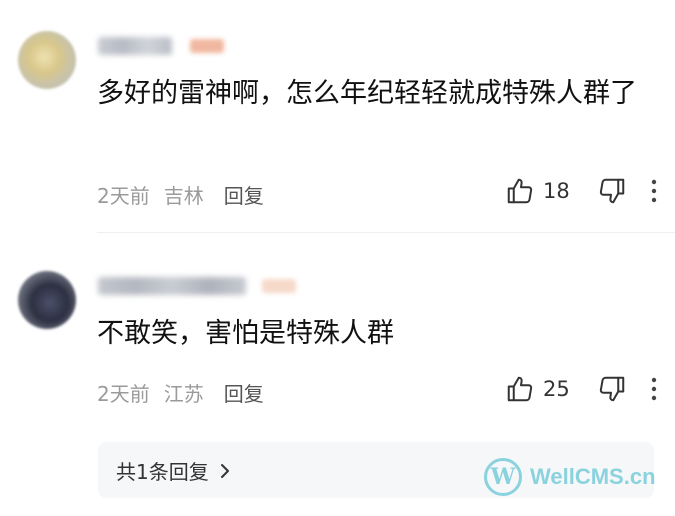 The height and width of the screenshot is (516, 675). I want to click on watermark-logo: W, so click(503, 477).